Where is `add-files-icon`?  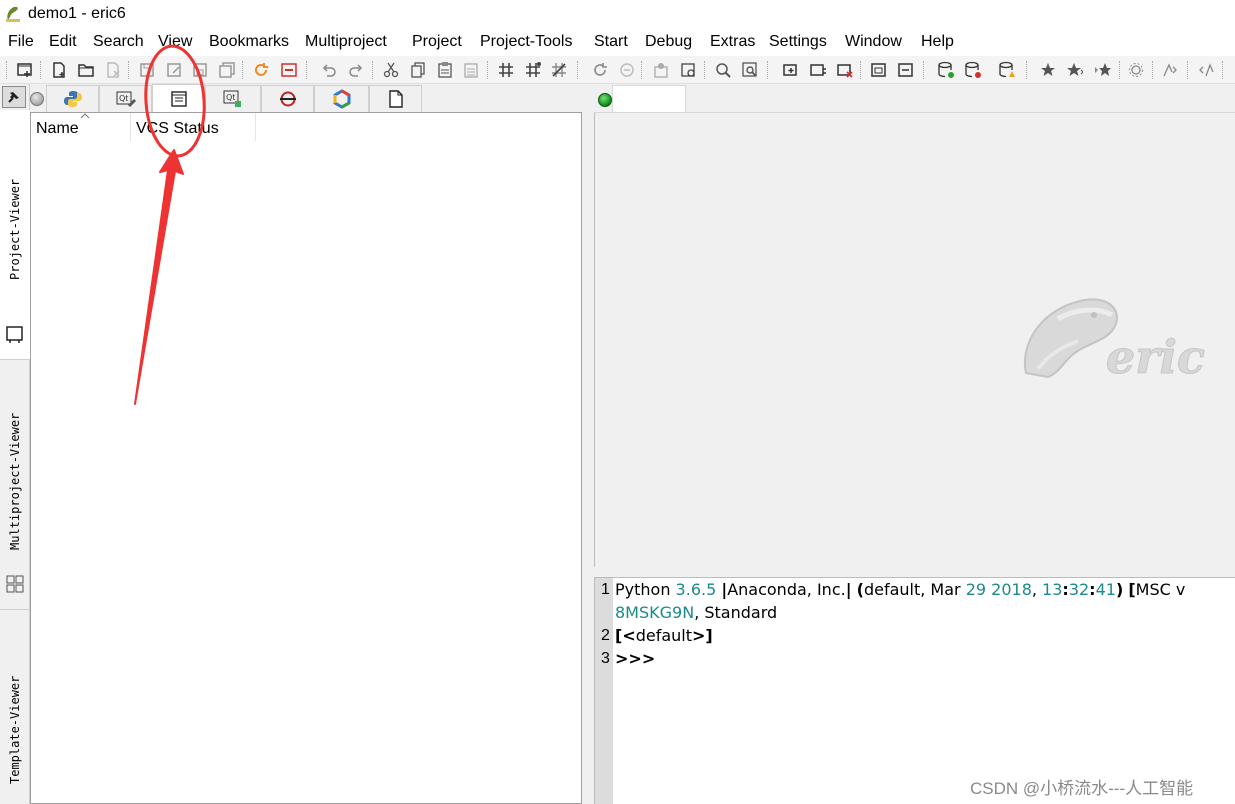 add-files-icon is located at coordinates (791, 70).